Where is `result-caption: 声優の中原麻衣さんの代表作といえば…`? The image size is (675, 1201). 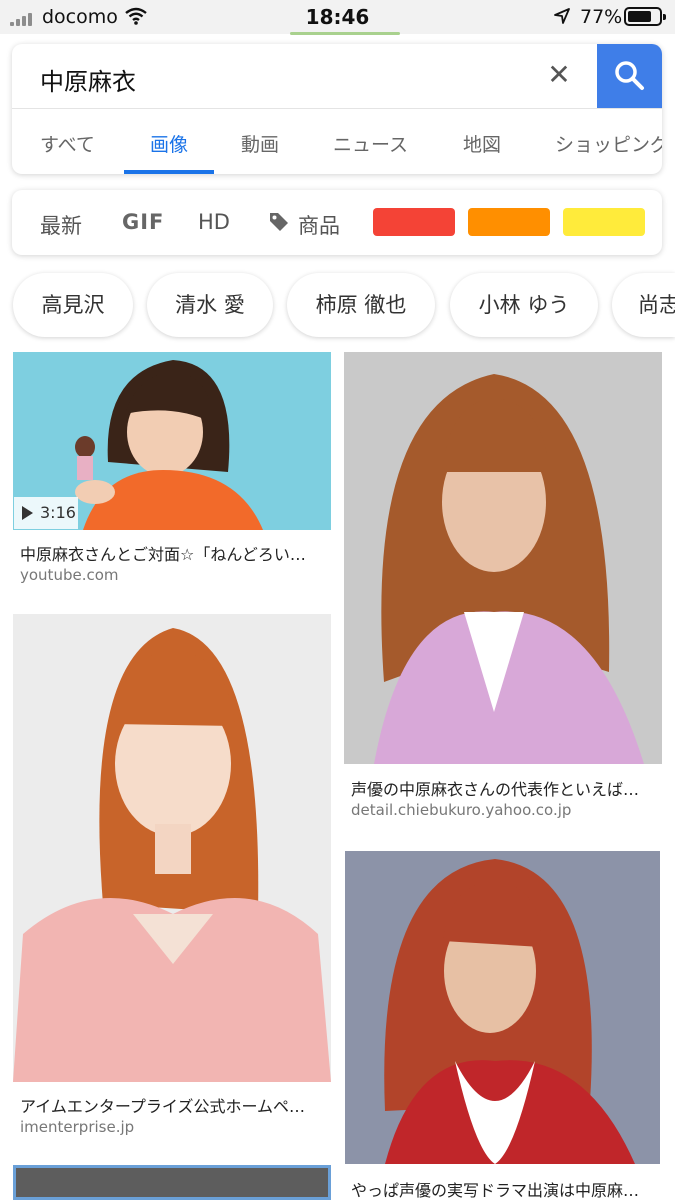
result-caption: 声優の中原麻衣さんの代表作といえば… is located at coordinates (503, 788).